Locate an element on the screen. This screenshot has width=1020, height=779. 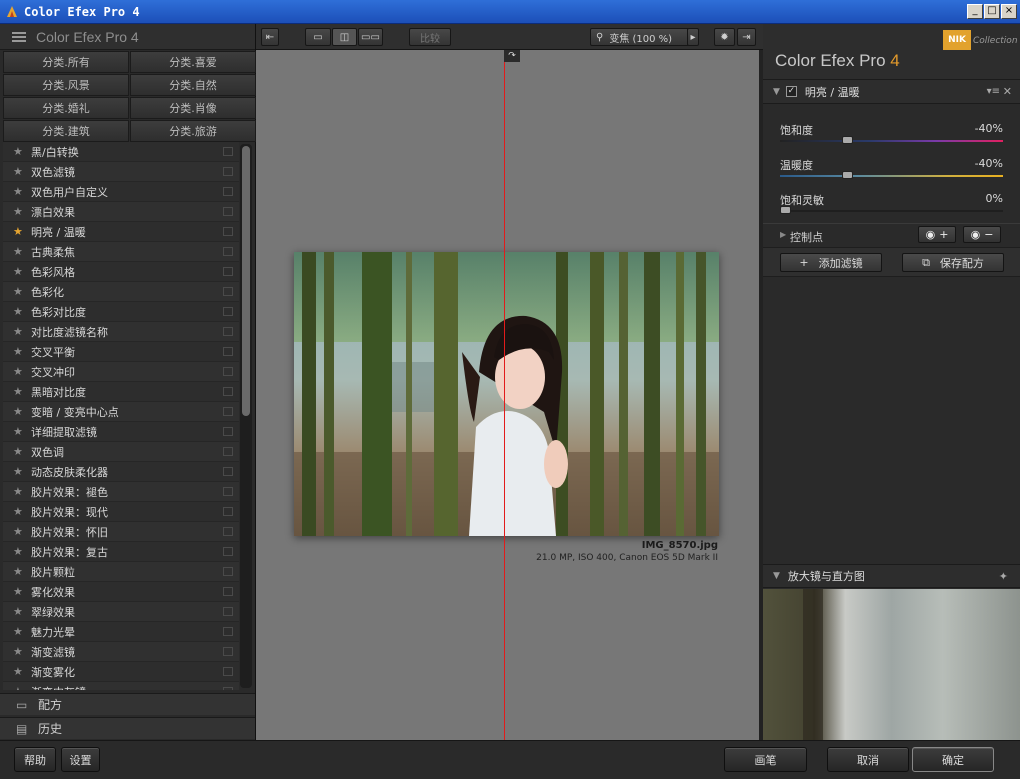
filter-list-item: ★ 双色滤镜 is located at coordinates (121, 172).